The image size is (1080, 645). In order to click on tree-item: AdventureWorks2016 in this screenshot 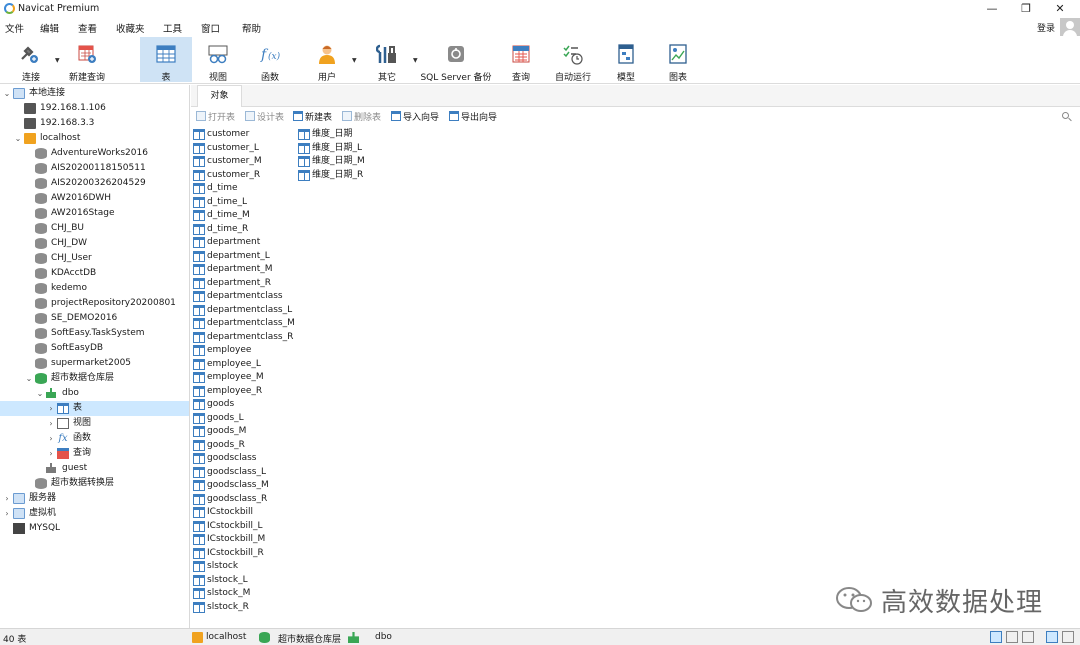, I will do `click(94, 153)`.